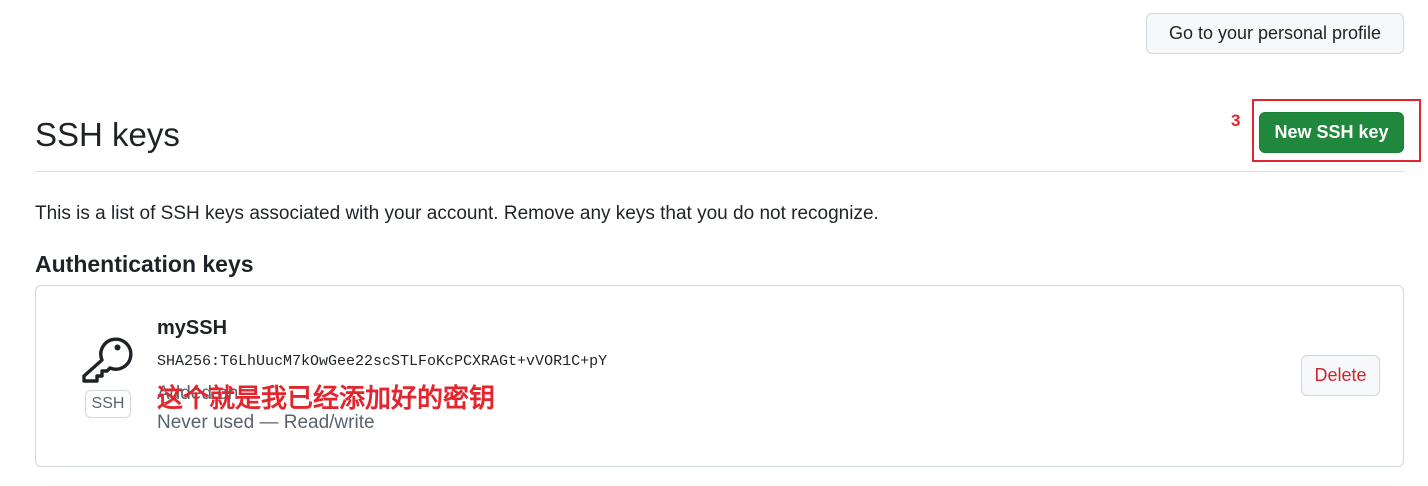 This screenshot has height=486, width=1428. I want to click on key-usage: Never used — Read/write, so click(266, 422).